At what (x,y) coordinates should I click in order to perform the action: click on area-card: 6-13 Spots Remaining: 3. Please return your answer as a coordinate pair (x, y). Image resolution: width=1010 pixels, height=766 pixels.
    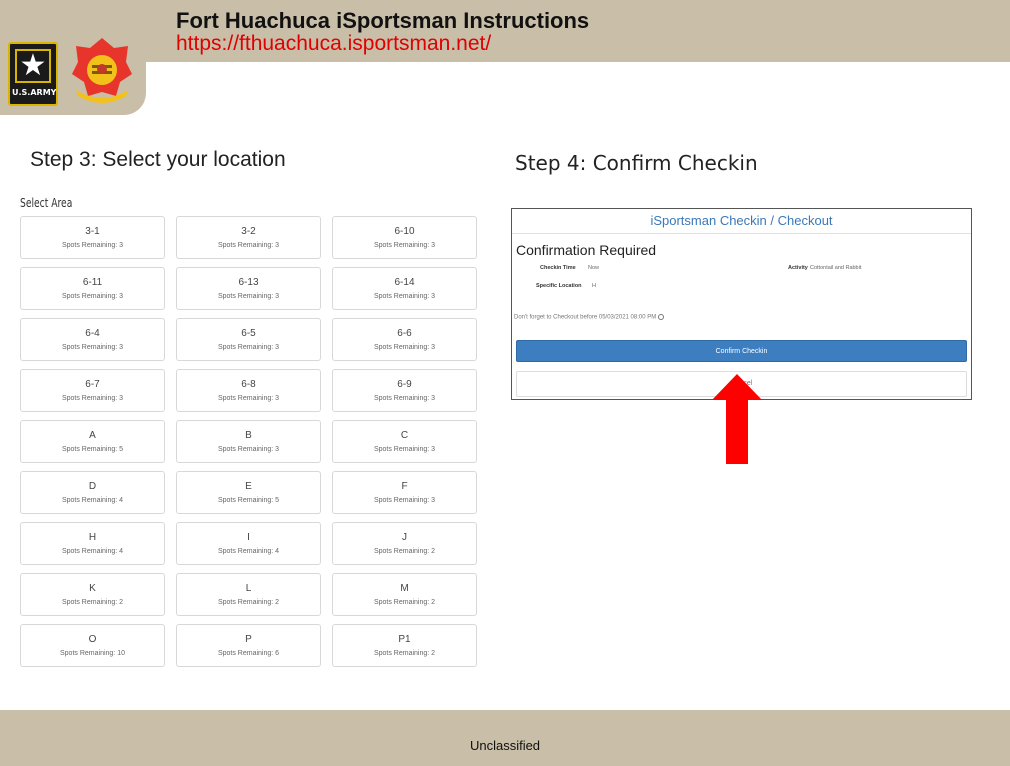
    Looking at the image, I should click on (248, 288).